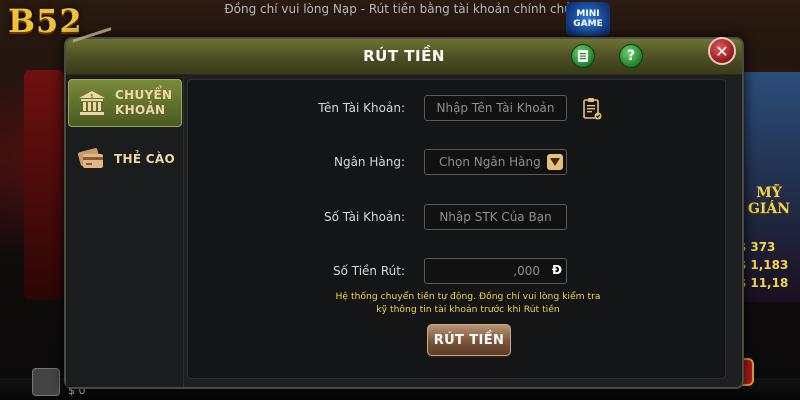 The width and height of the screenshot is (800, 400). Describe the element at coordinates (757, 247) in the screenshot. I see `jackpot-value: $373` at that location.